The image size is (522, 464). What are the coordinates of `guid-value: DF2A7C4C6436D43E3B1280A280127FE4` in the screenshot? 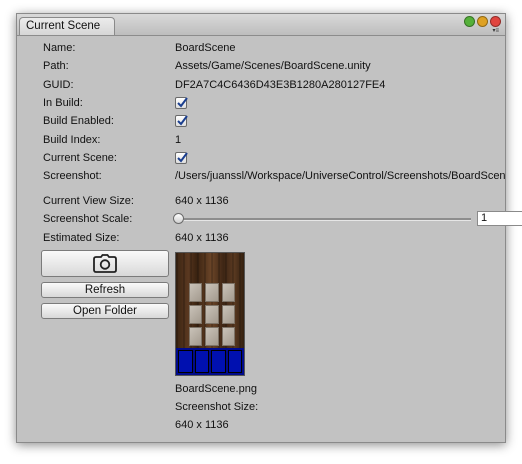 It's located at (280, 85).